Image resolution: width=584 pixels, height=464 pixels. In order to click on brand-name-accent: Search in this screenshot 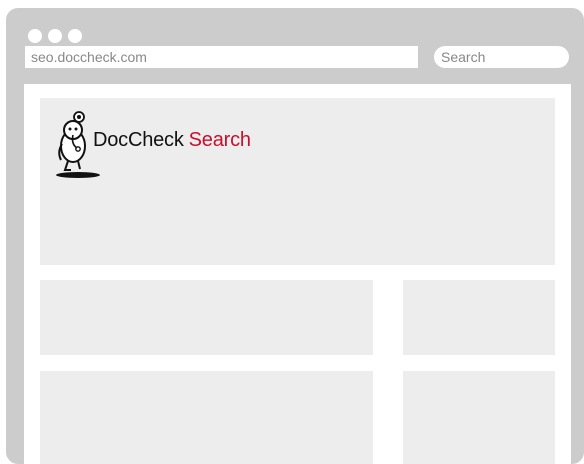, I will do `click(219, 140)`.